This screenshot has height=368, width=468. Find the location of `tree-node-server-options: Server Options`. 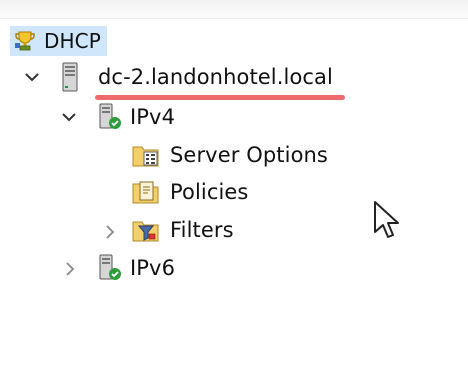

tree-node-server-options: Server Options is located at coordinates (230, 155).